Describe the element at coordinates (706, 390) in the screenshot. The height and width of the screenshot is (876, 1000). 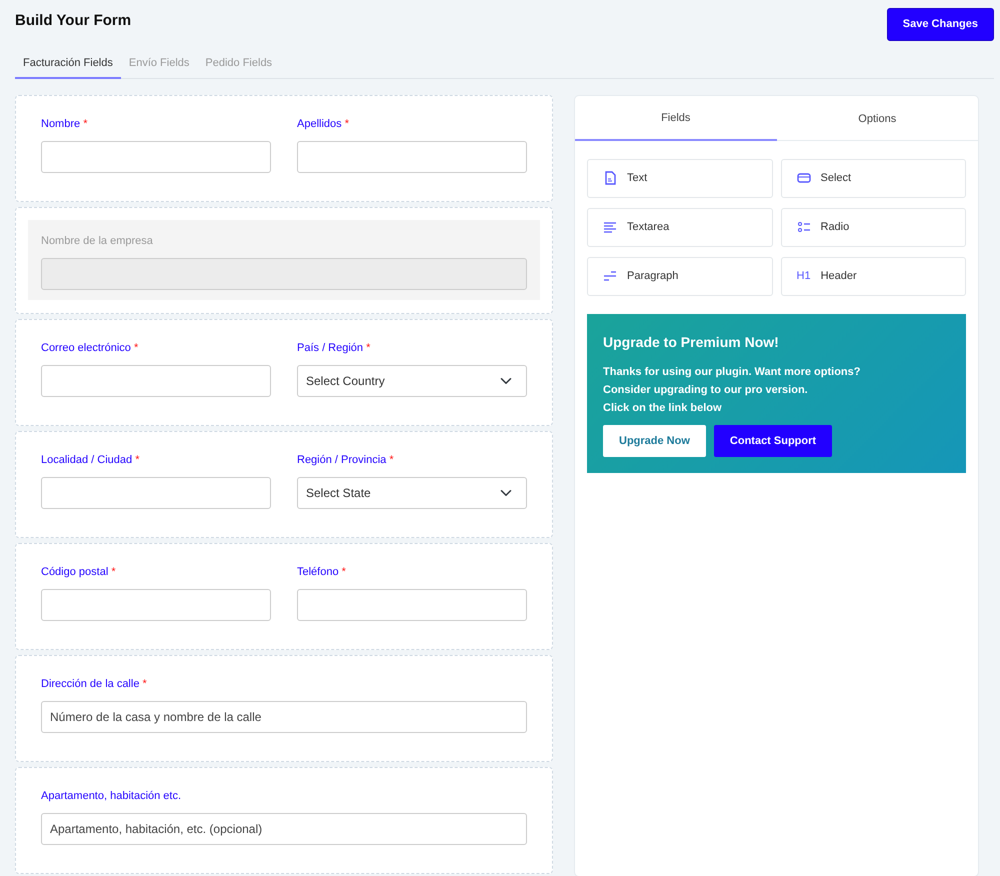
I see `promo-text: Consider upgrading to our pro version.` at that location.